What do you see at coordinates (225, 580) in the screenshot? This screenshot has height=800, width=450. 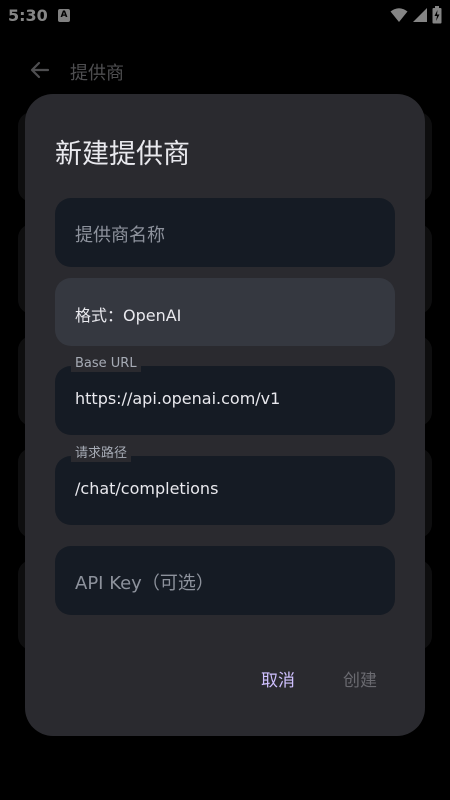 I see `api-key-field: API Key（可选）` at bounding box center [225, 580].